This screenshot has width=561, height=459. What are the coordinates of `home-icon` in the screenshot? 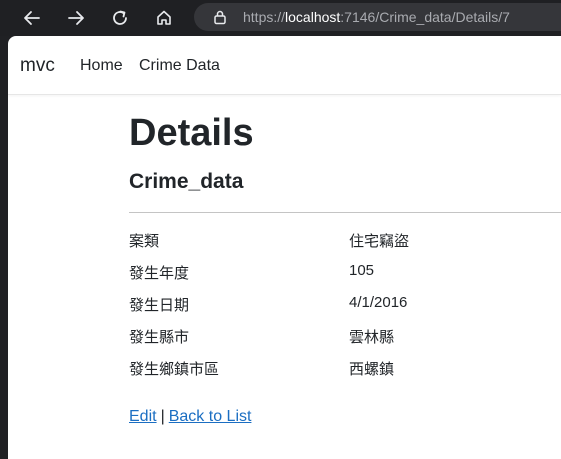 It's located at (164, 17).